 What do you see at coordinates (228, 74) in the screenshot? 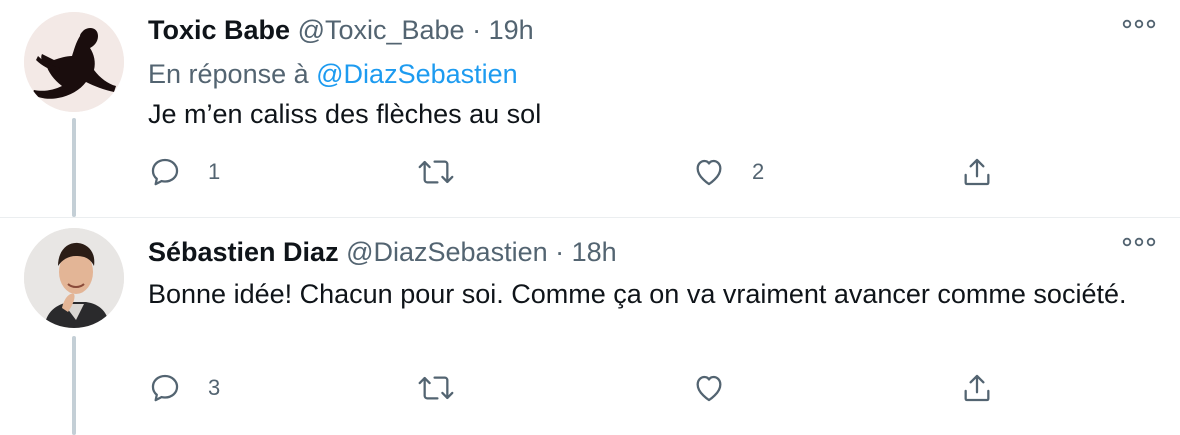
I see `reply-prefix: En réponse à` at bounding box center [228, 74].